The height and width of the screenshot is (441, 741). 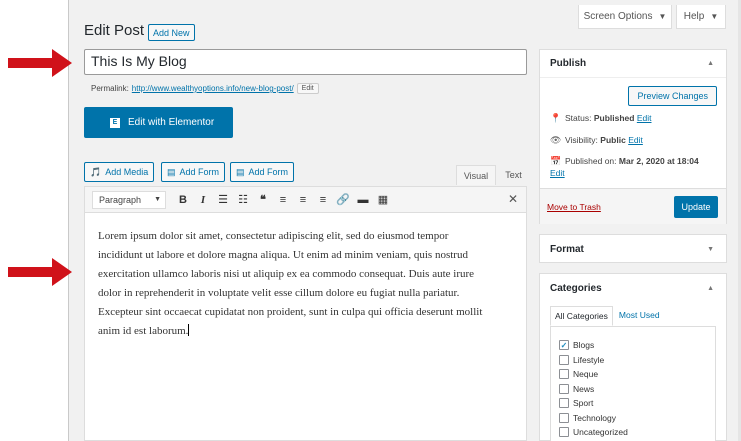 I want to click on category-label: Technology, so click(x=595, y=417).